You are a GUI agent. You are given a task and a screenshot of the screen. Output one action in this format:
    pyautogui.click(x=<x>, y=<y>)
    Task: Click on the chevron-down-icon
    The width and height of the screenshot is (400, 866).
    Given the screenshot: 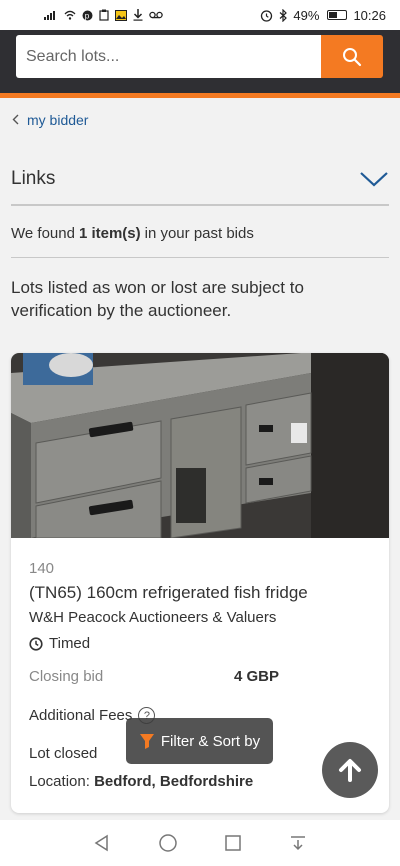 What is the action you would take?
    pyautogui.click(x=374, y=179)
    